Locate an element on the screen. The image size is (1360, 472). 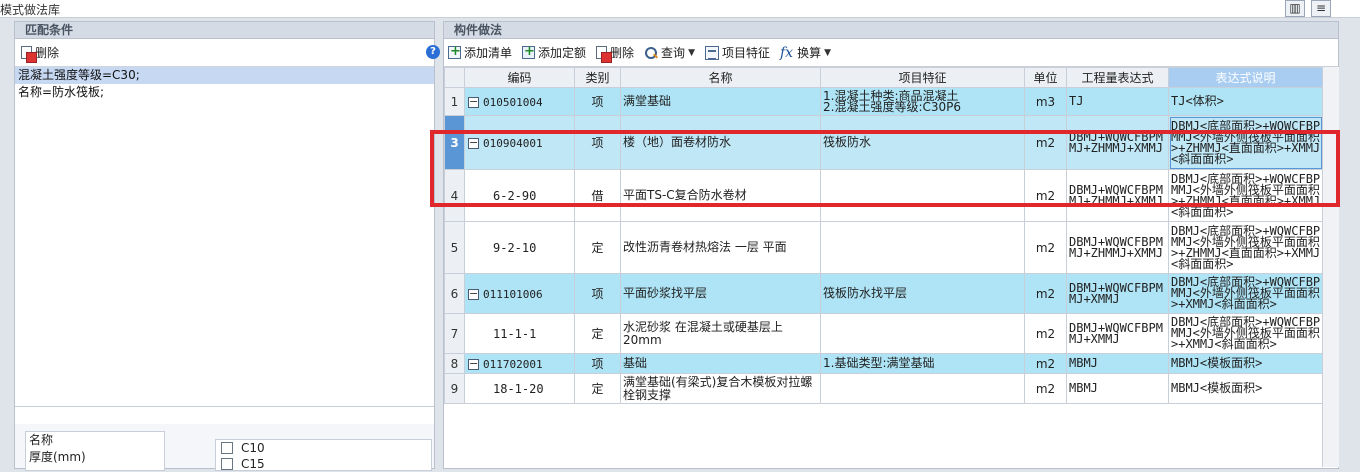
add-quota-button: 添加定额 is located at coordinates (554, 52).